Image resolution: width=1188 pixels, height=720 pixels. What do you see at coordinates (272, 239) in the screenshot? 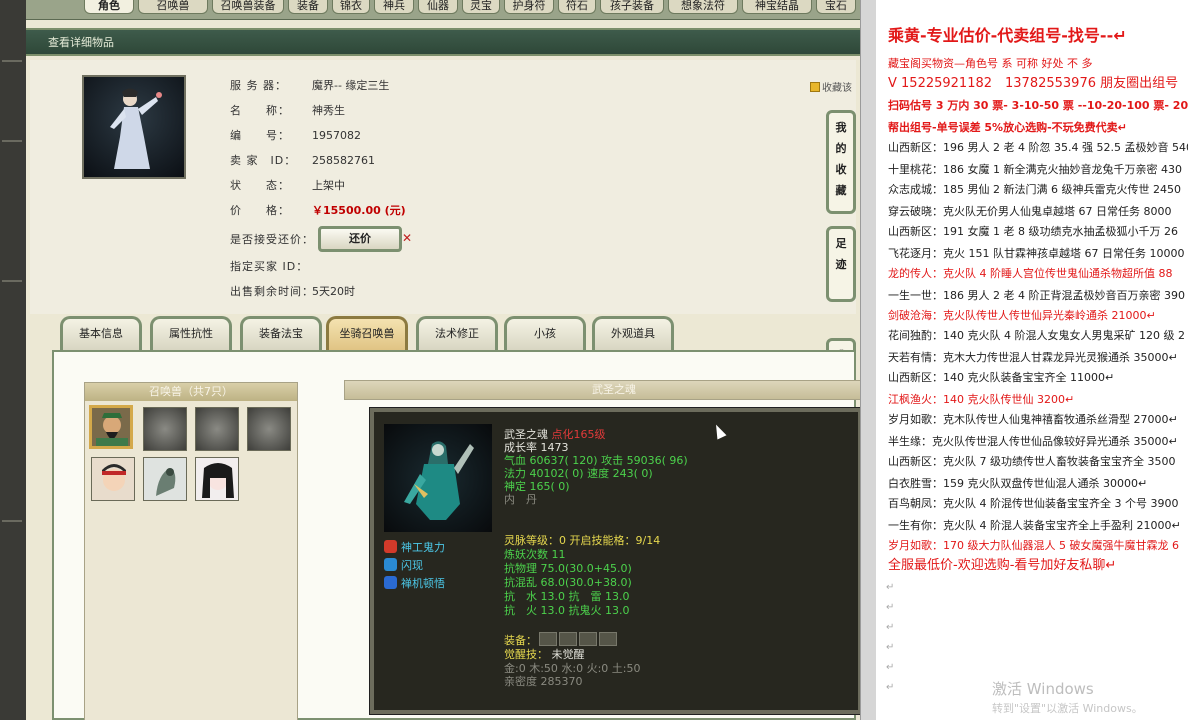
I see `item-field-label: 是否接受还价：` at bounding box center [272, 239].